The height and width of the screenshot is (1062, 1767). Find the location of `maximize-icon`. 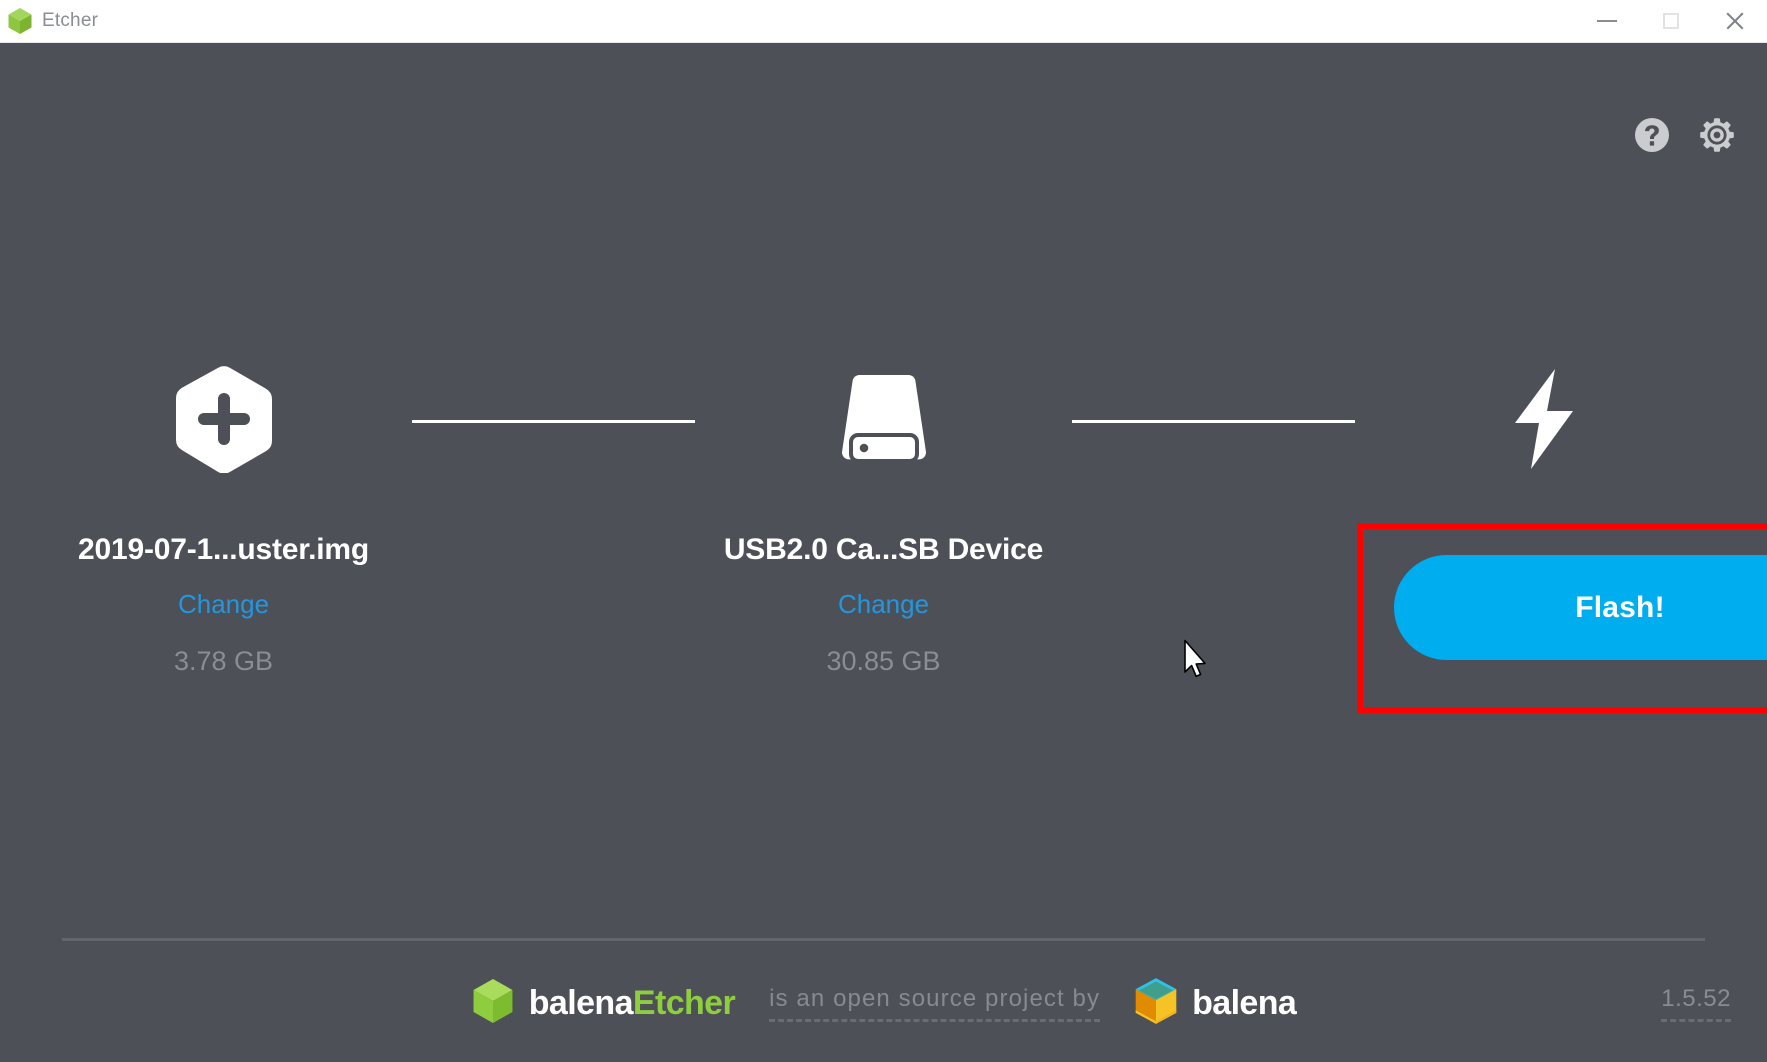

maximize-icon is located at coordinates (1671, 21).